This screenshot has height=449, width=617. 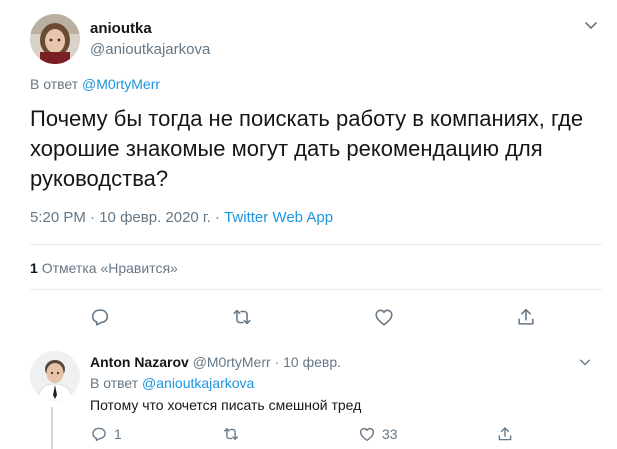 I want to click on reply-button: 1, so click(x=106, y=435).